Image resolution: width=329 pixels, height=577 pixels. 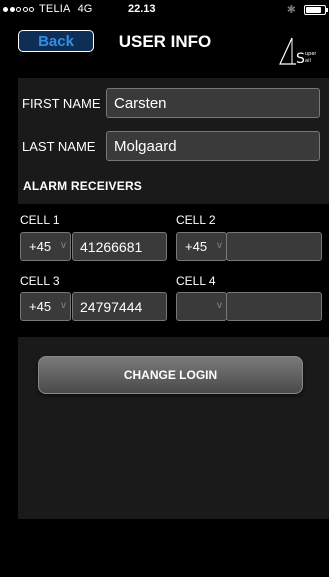 What do you see at coordinates (213, 146) in the screenshot?
I see `last-name-field: Molgaard` at bounding box center [213, 146].